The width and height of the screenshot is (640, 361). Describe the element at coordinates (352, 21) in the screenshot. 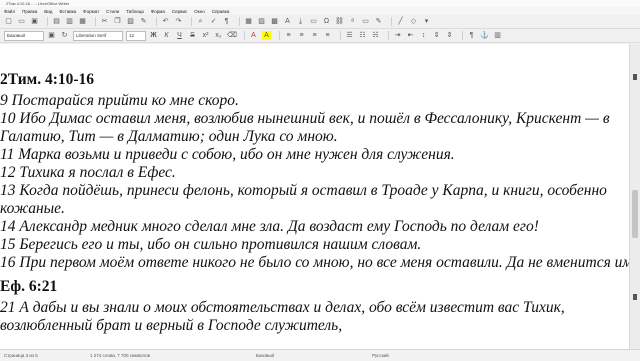

I see `footnote-icon: ᵃ` at that location.